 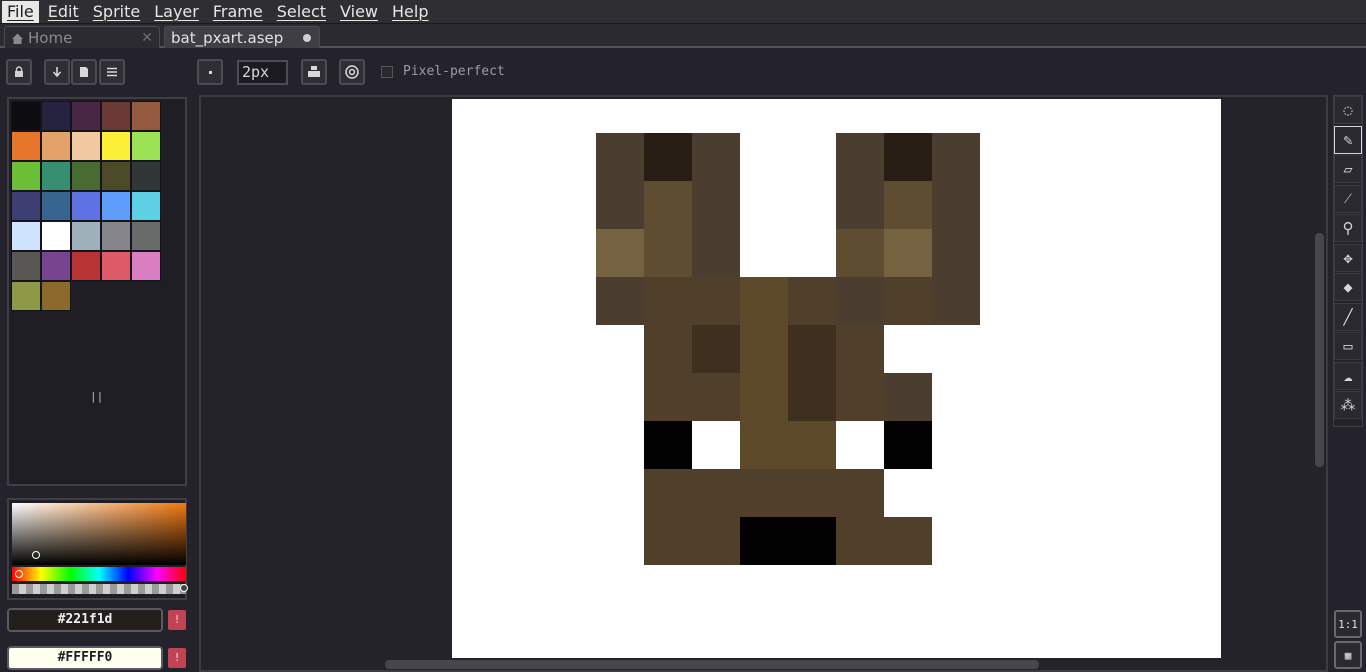 I want to click on brush-size-input: 2px, so click(x=262, y=72).